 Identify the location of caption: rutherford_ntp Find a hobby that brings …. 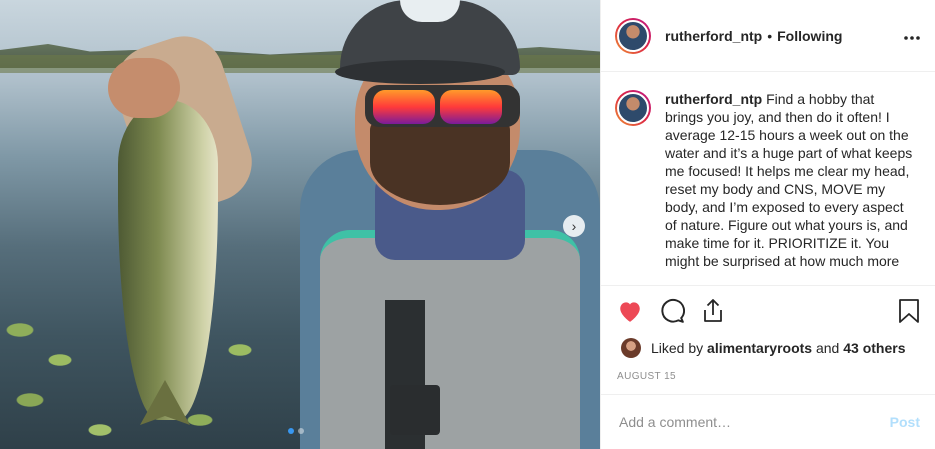
(790, 187).